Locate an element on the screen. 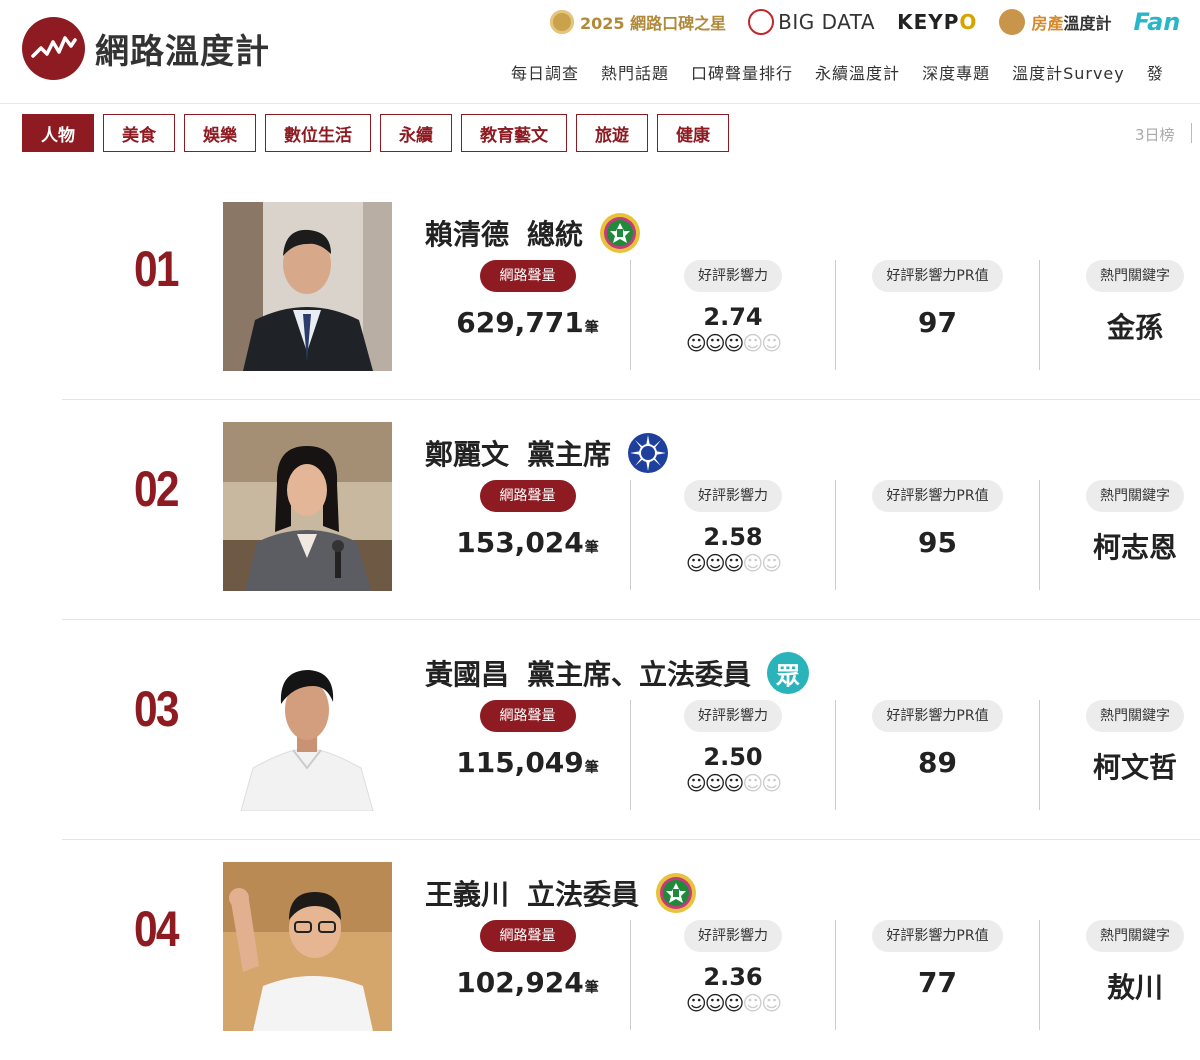  award-medal-icon is located at coordinates (562, 22).